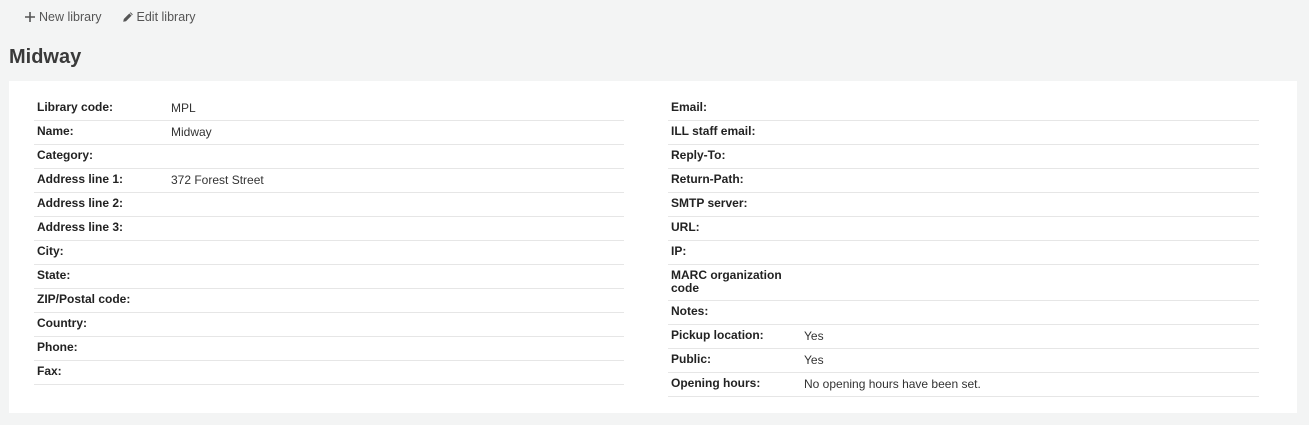 Image resolution: width=1309 pixels, height=425 pixels. I want to click on field-return-path: Return-Path:, so click(963, 181).